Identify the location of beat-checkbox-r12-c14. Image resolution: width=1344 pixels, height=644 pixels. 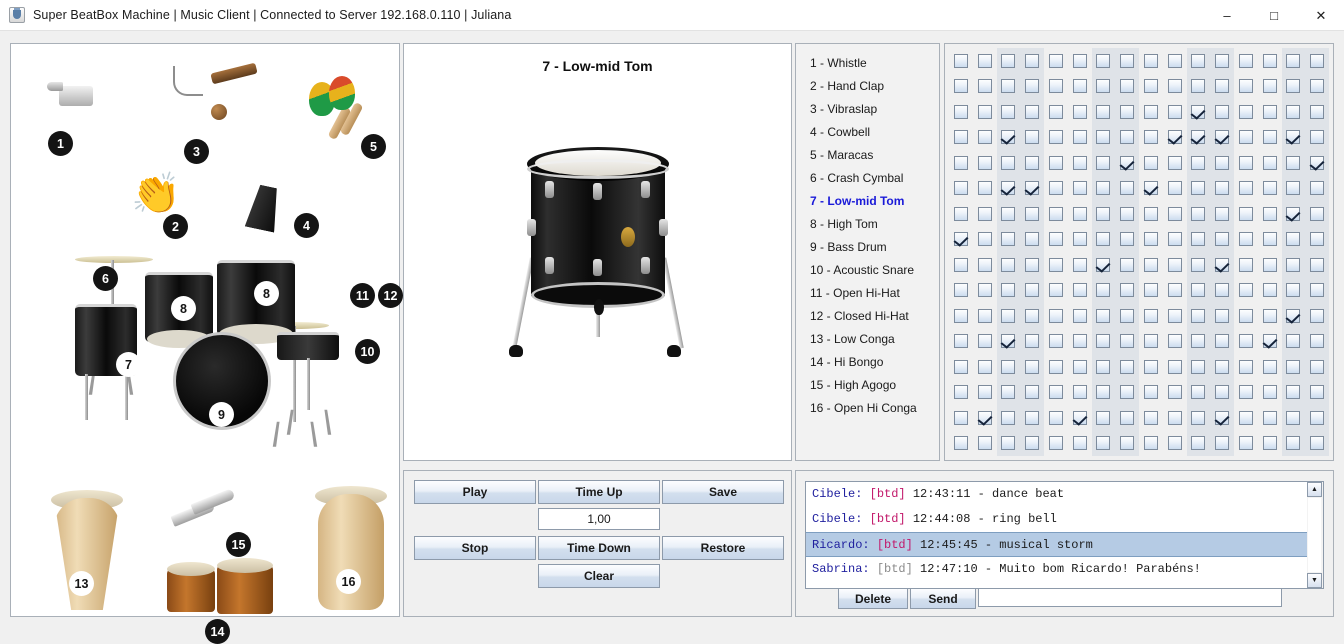
(1269, 341).